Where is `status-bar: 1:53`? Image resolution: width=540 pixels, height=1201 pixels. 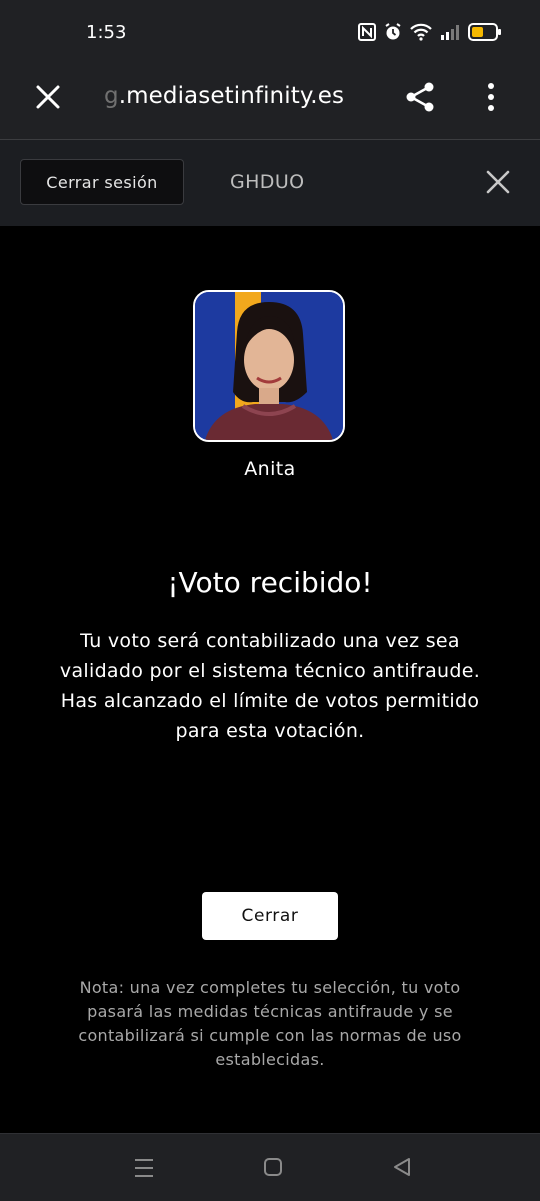
status-bar: 1:53 is located at coordinates (270, 31).